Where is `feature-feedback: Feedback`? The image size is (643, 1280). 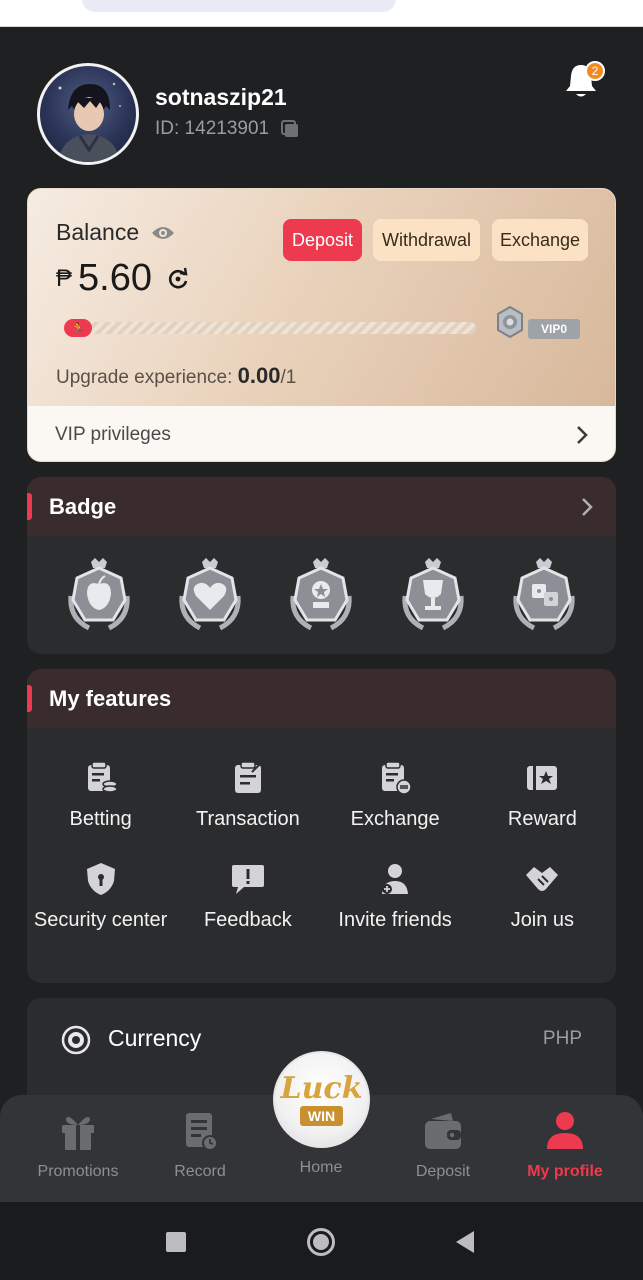 feature-feedback: Feedback is located at coordinates (247, 896).